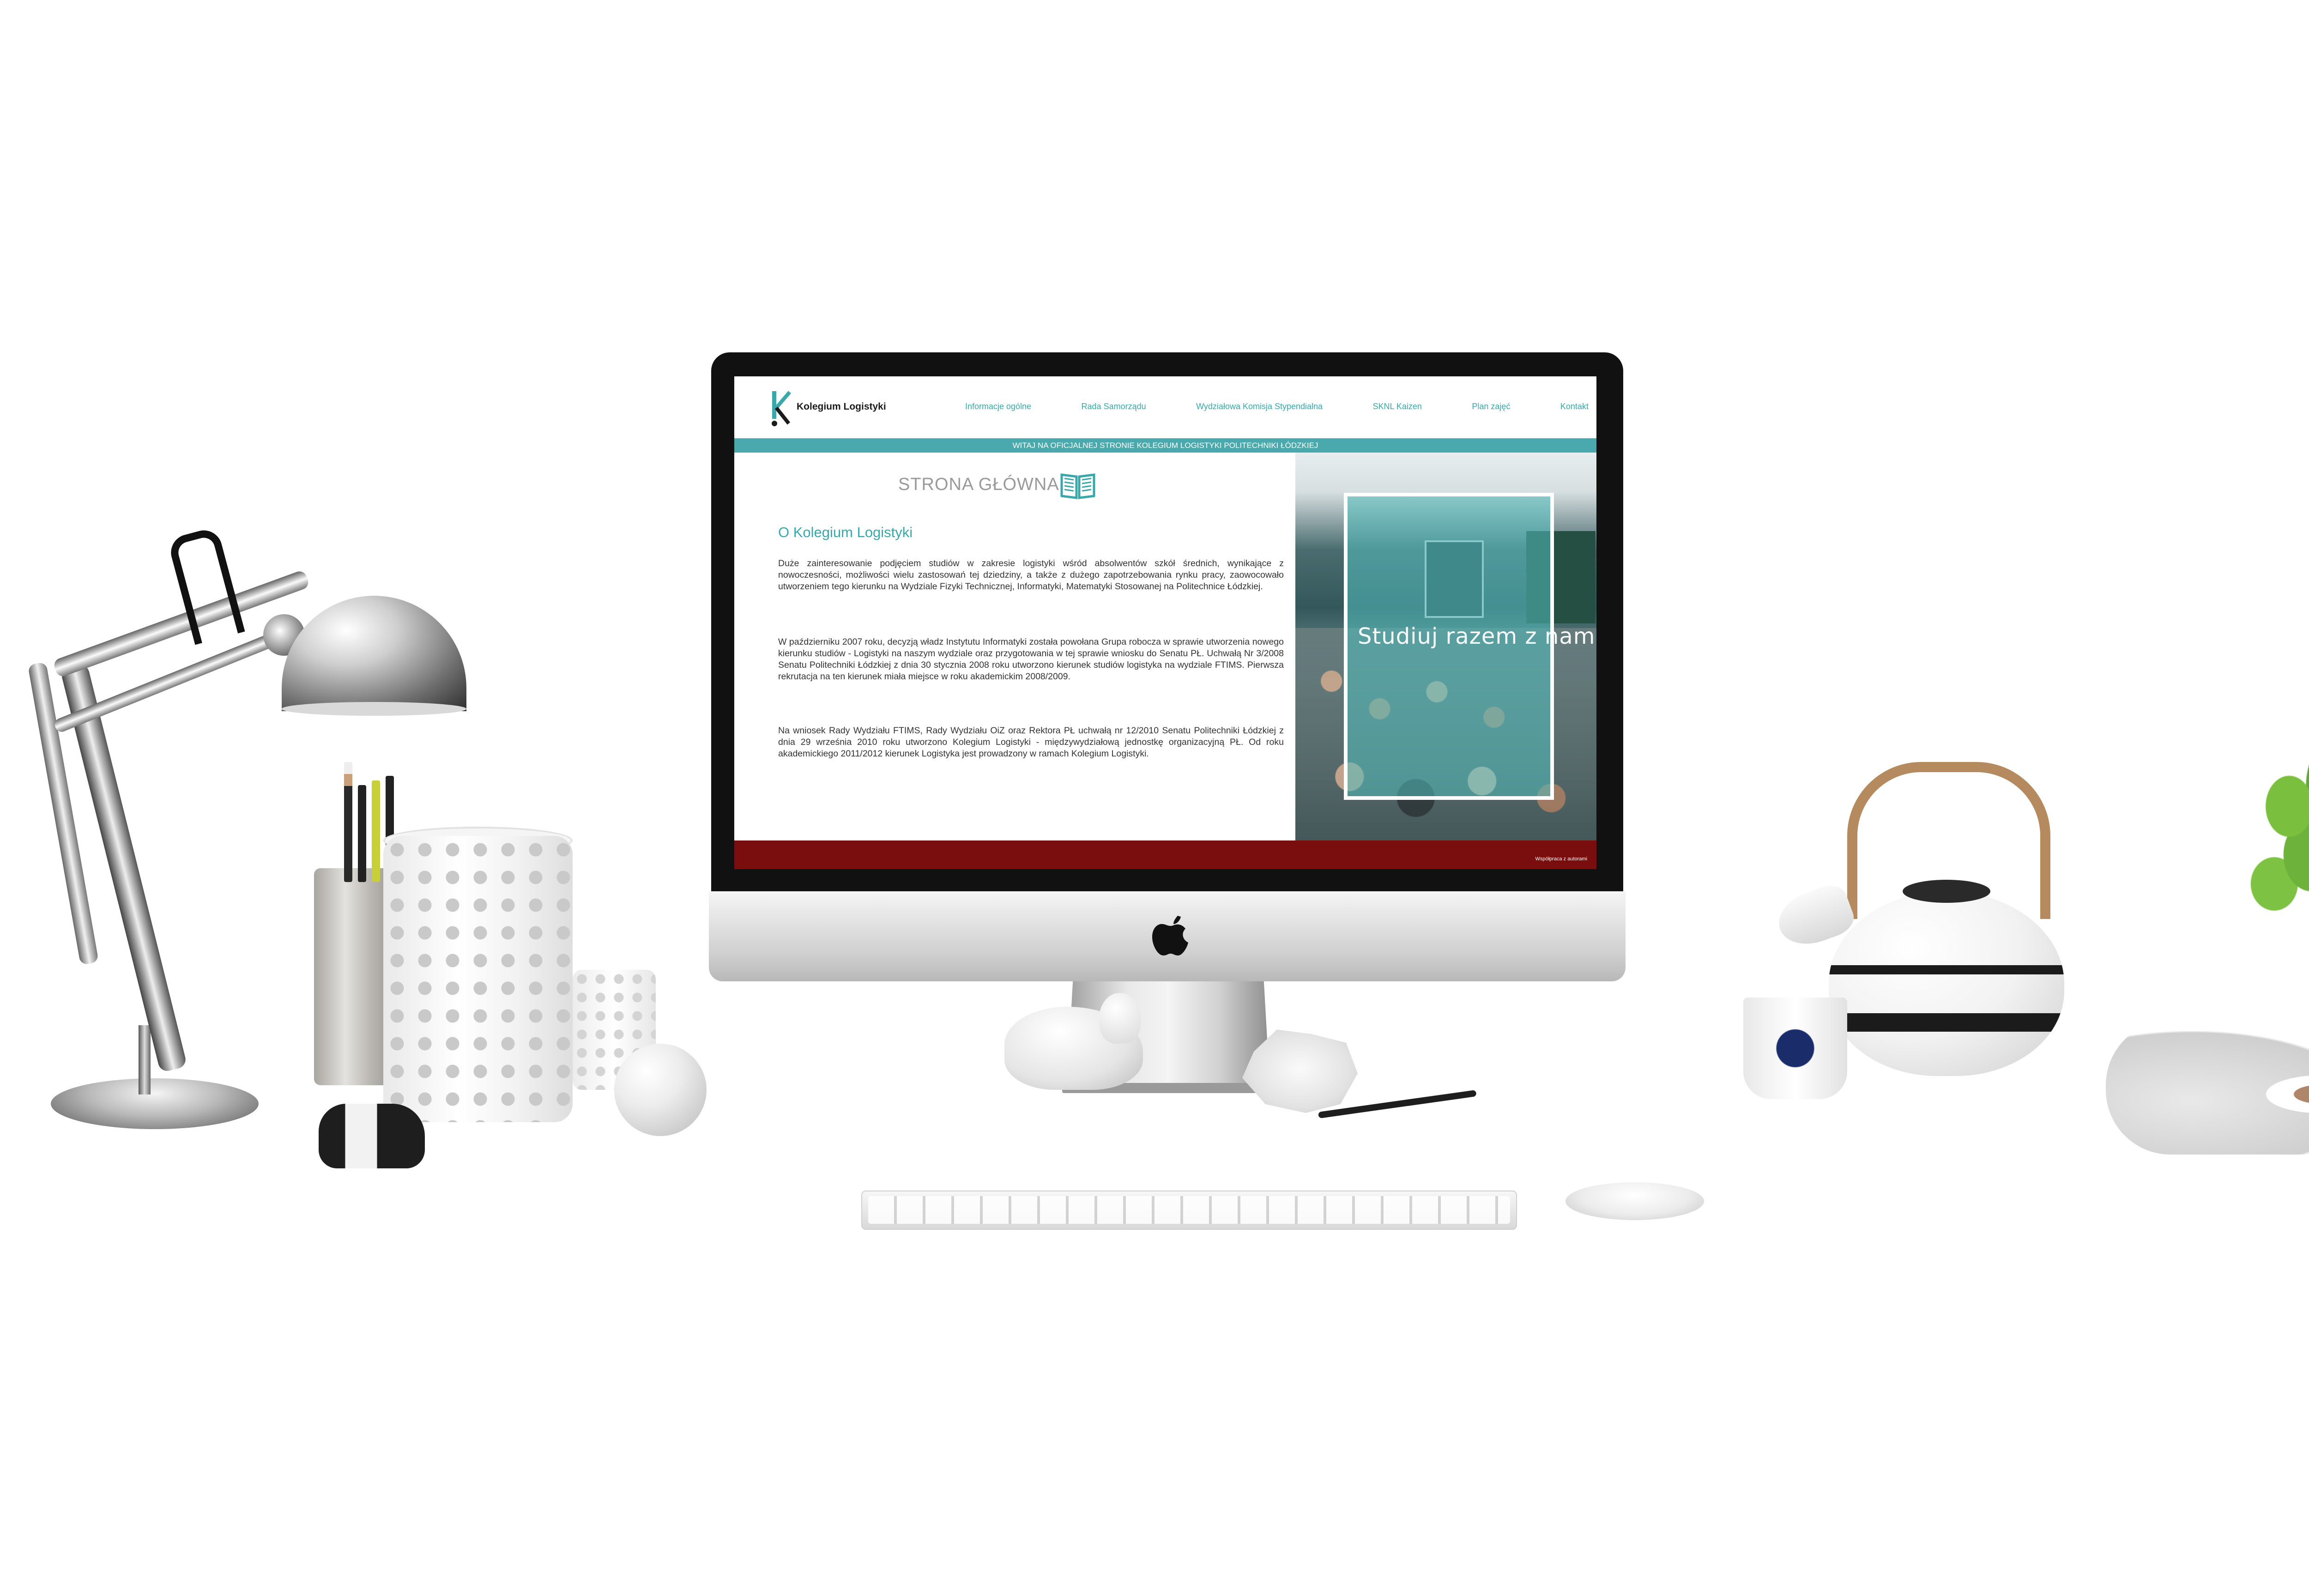 The height and width of the screenshot is (1596, 2309). Describe the element at coordinates (845, 532) in the screenshot. I see `section-title: O Kolegium Logistyki` at that location.